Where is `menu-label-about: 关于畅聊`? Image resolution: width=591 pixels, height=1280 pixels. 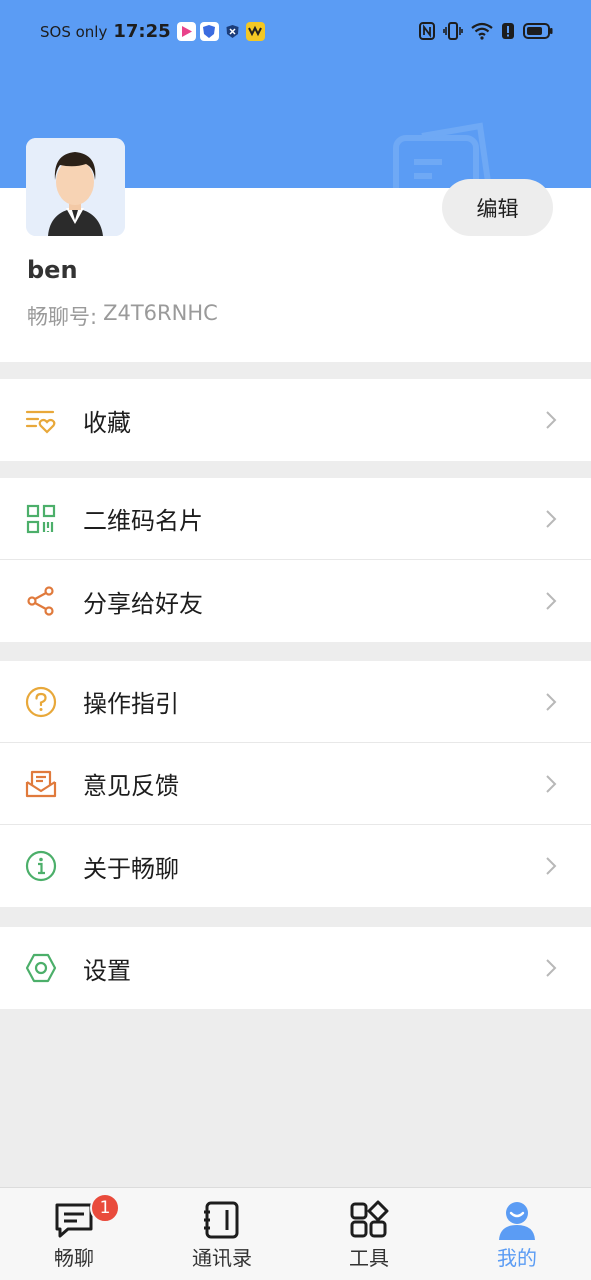 menu-label-about: 关于畅聊 is located at coordinates (131, 868).